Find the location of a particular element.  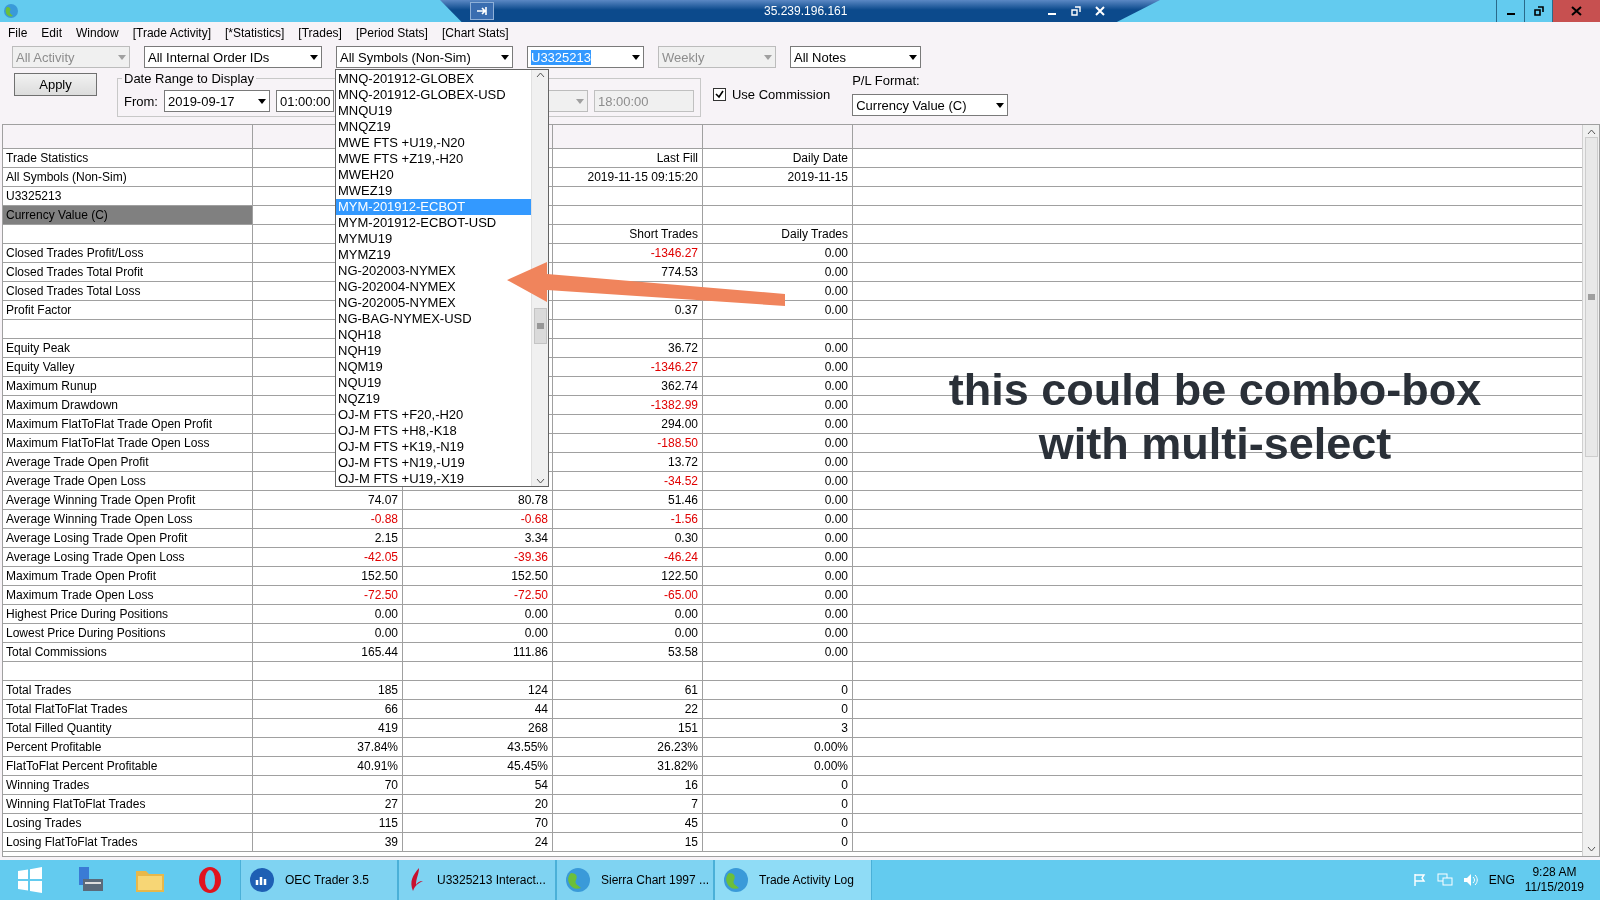

clock: 9:28 AM 11/15/2019 is located at coordinates (1554, 880).